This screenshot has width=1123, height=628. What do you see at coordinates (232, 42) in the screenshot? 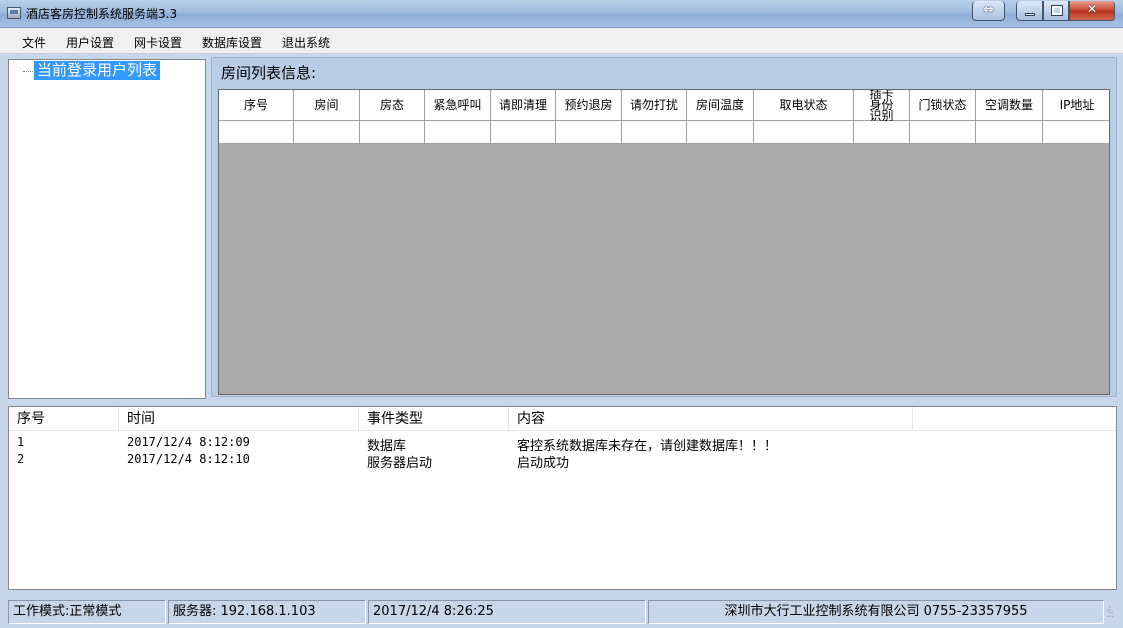
I see `menu-database-settings: 数据库设置` at bounding box center [232, 42].